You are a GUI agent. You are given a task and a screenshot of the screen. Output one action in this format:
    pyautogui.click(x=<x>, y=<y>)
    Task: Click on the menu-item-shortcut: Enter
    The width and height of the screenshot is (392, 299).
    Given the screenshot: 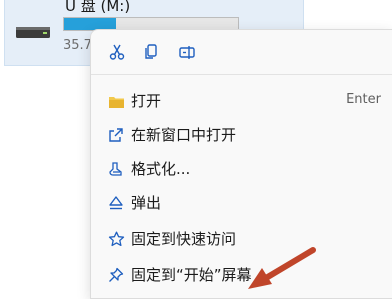 What is the action you would take?
    pyautogui.click(x=363, y=99)
    